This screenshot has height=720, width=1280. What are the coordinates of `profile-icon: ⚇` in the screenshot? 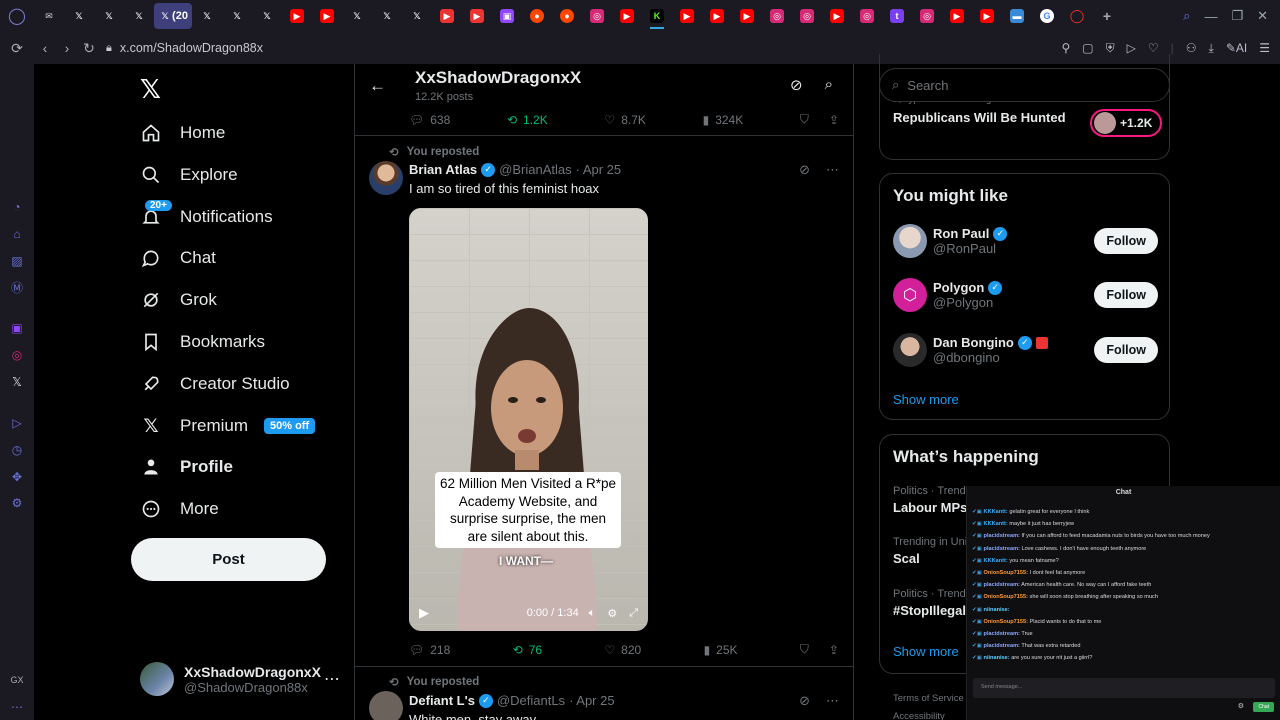 It's located at (1191, 48).